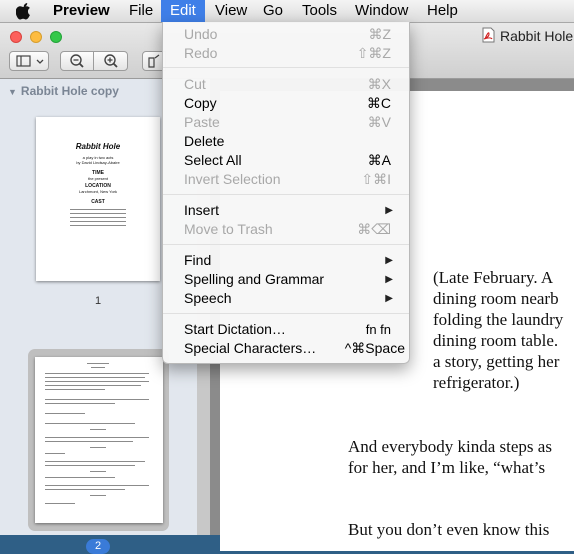 This screenshot has width=574, height=554. Describe the element at coordinates (98, 546) in the screenshot. I see `page-number-2-badge: 2` at that location.